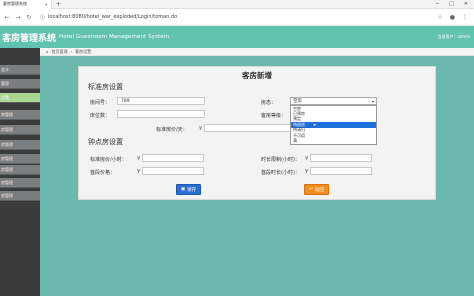 This screenshot has height=296, width=474. I want to click on browser-titlebar: 客房管理系统 ✕ + ─ □ ✕, so click(237, 4).